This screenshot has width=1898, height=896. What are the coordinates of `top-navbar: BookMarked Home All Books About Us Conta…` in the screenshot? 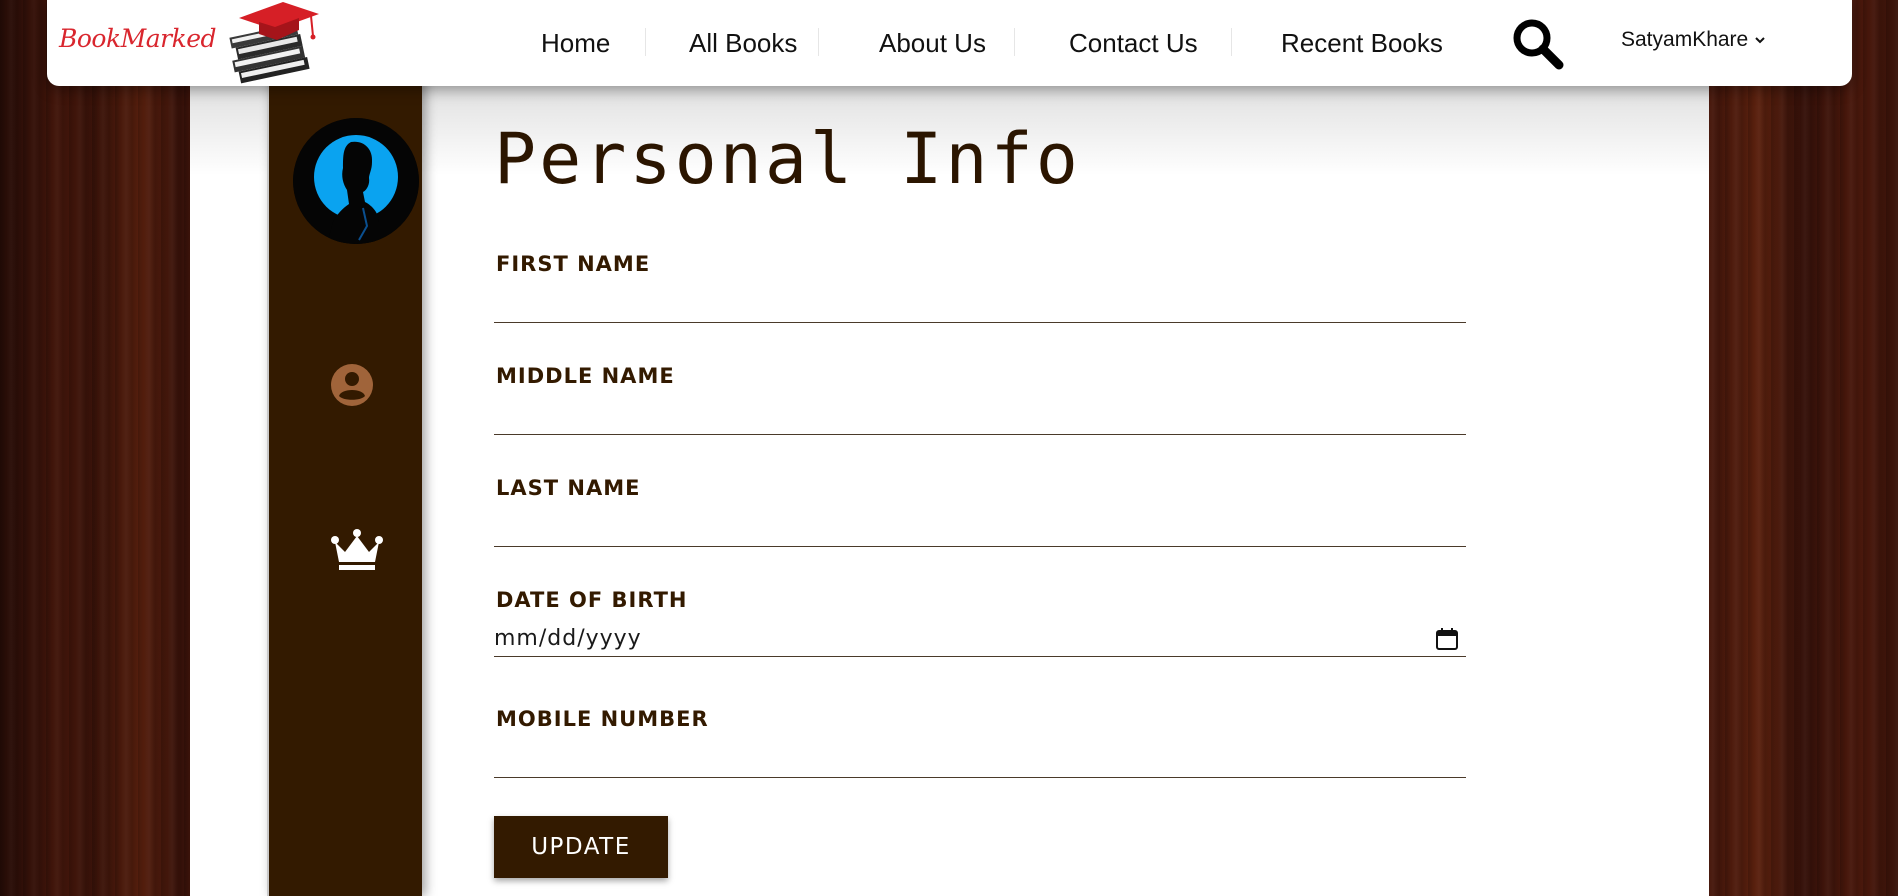 It's located at (949, 43).